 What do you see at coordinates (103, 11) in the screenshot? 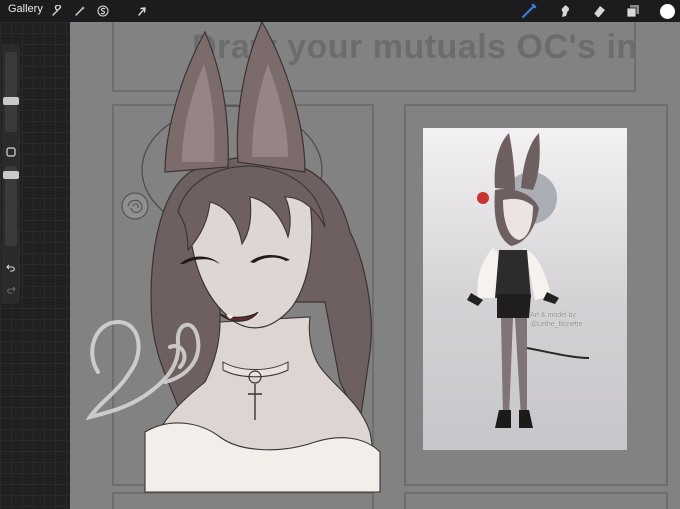
I see `selection-s-icon` at bounding box center [103, 11].